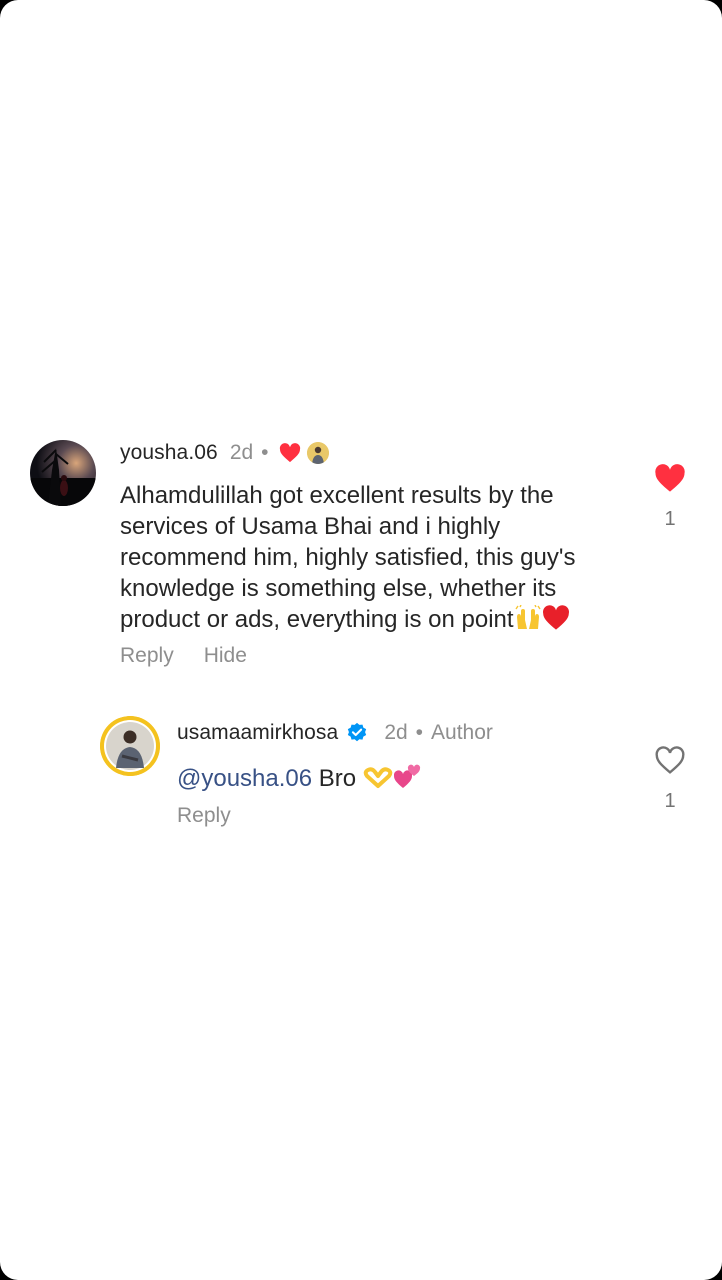 This screenshot has width=722, height=1280. What do you see at coordinates (244, 778) in the screenshot?
I see `mention-link: @yousha.06` at bounding box center [244, 778].